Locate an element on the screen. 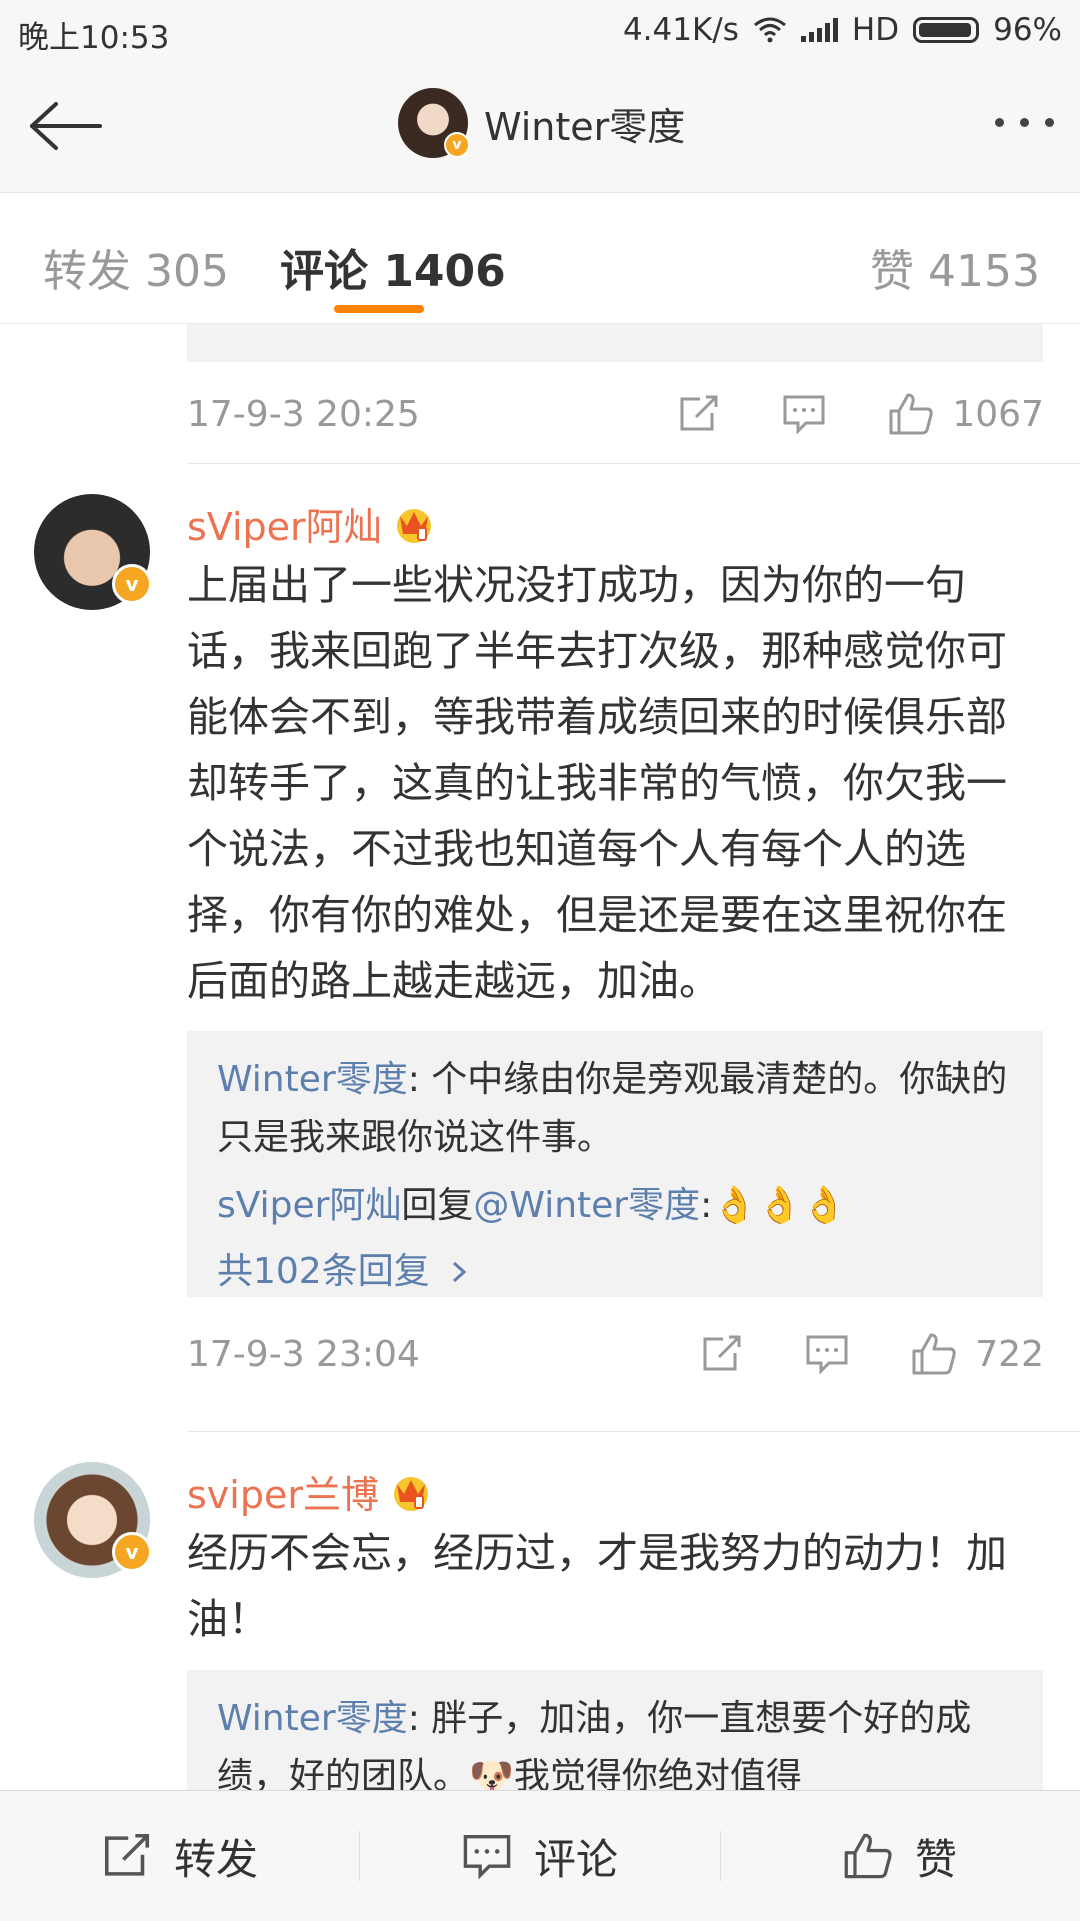 This screenshot has height=1921, width=1080. active-tab-indicator is located at coordinates (379, 309).